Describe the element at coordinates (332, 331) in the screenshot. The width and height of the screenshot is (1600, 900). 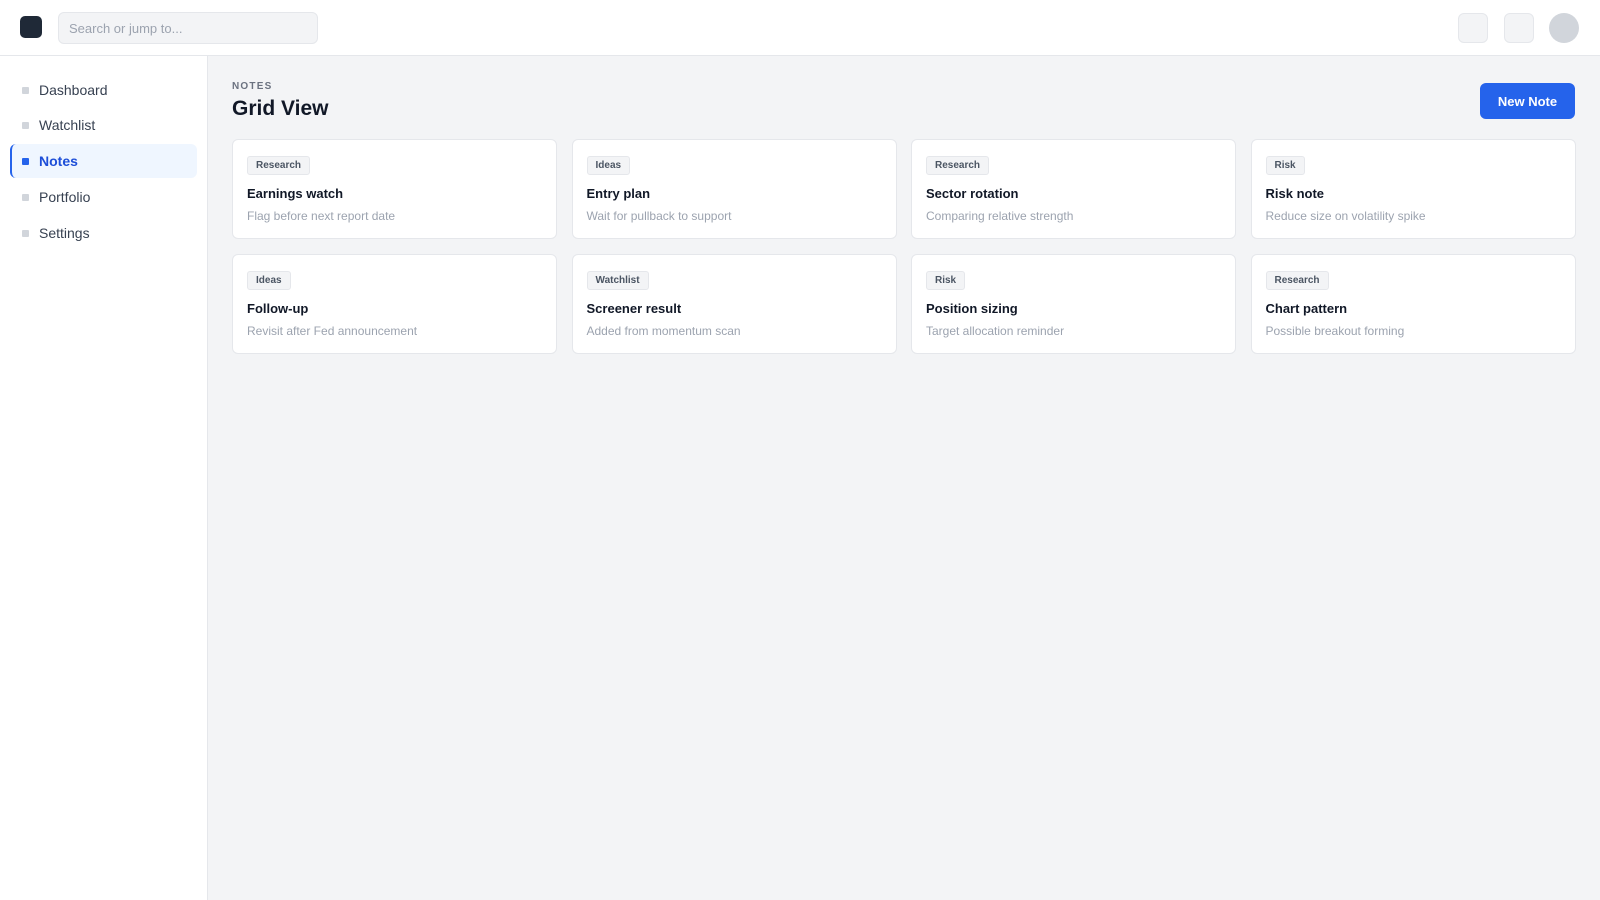
I see `note-description: Revisit after Fed announcement` at that location.